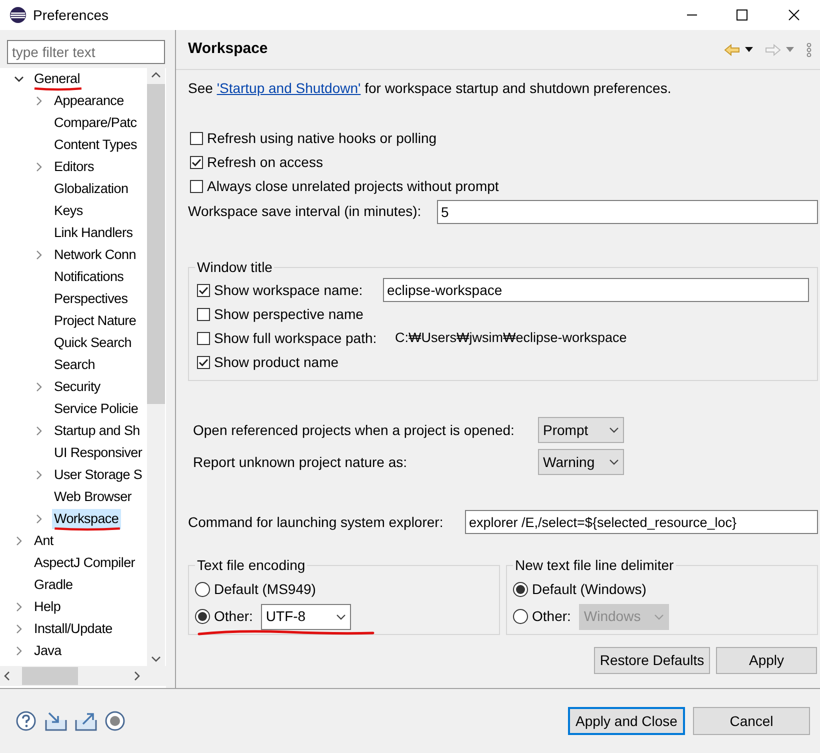  I want to click on startup-shutdown-link: 'Startup and Shutdown', so click(288, 88).